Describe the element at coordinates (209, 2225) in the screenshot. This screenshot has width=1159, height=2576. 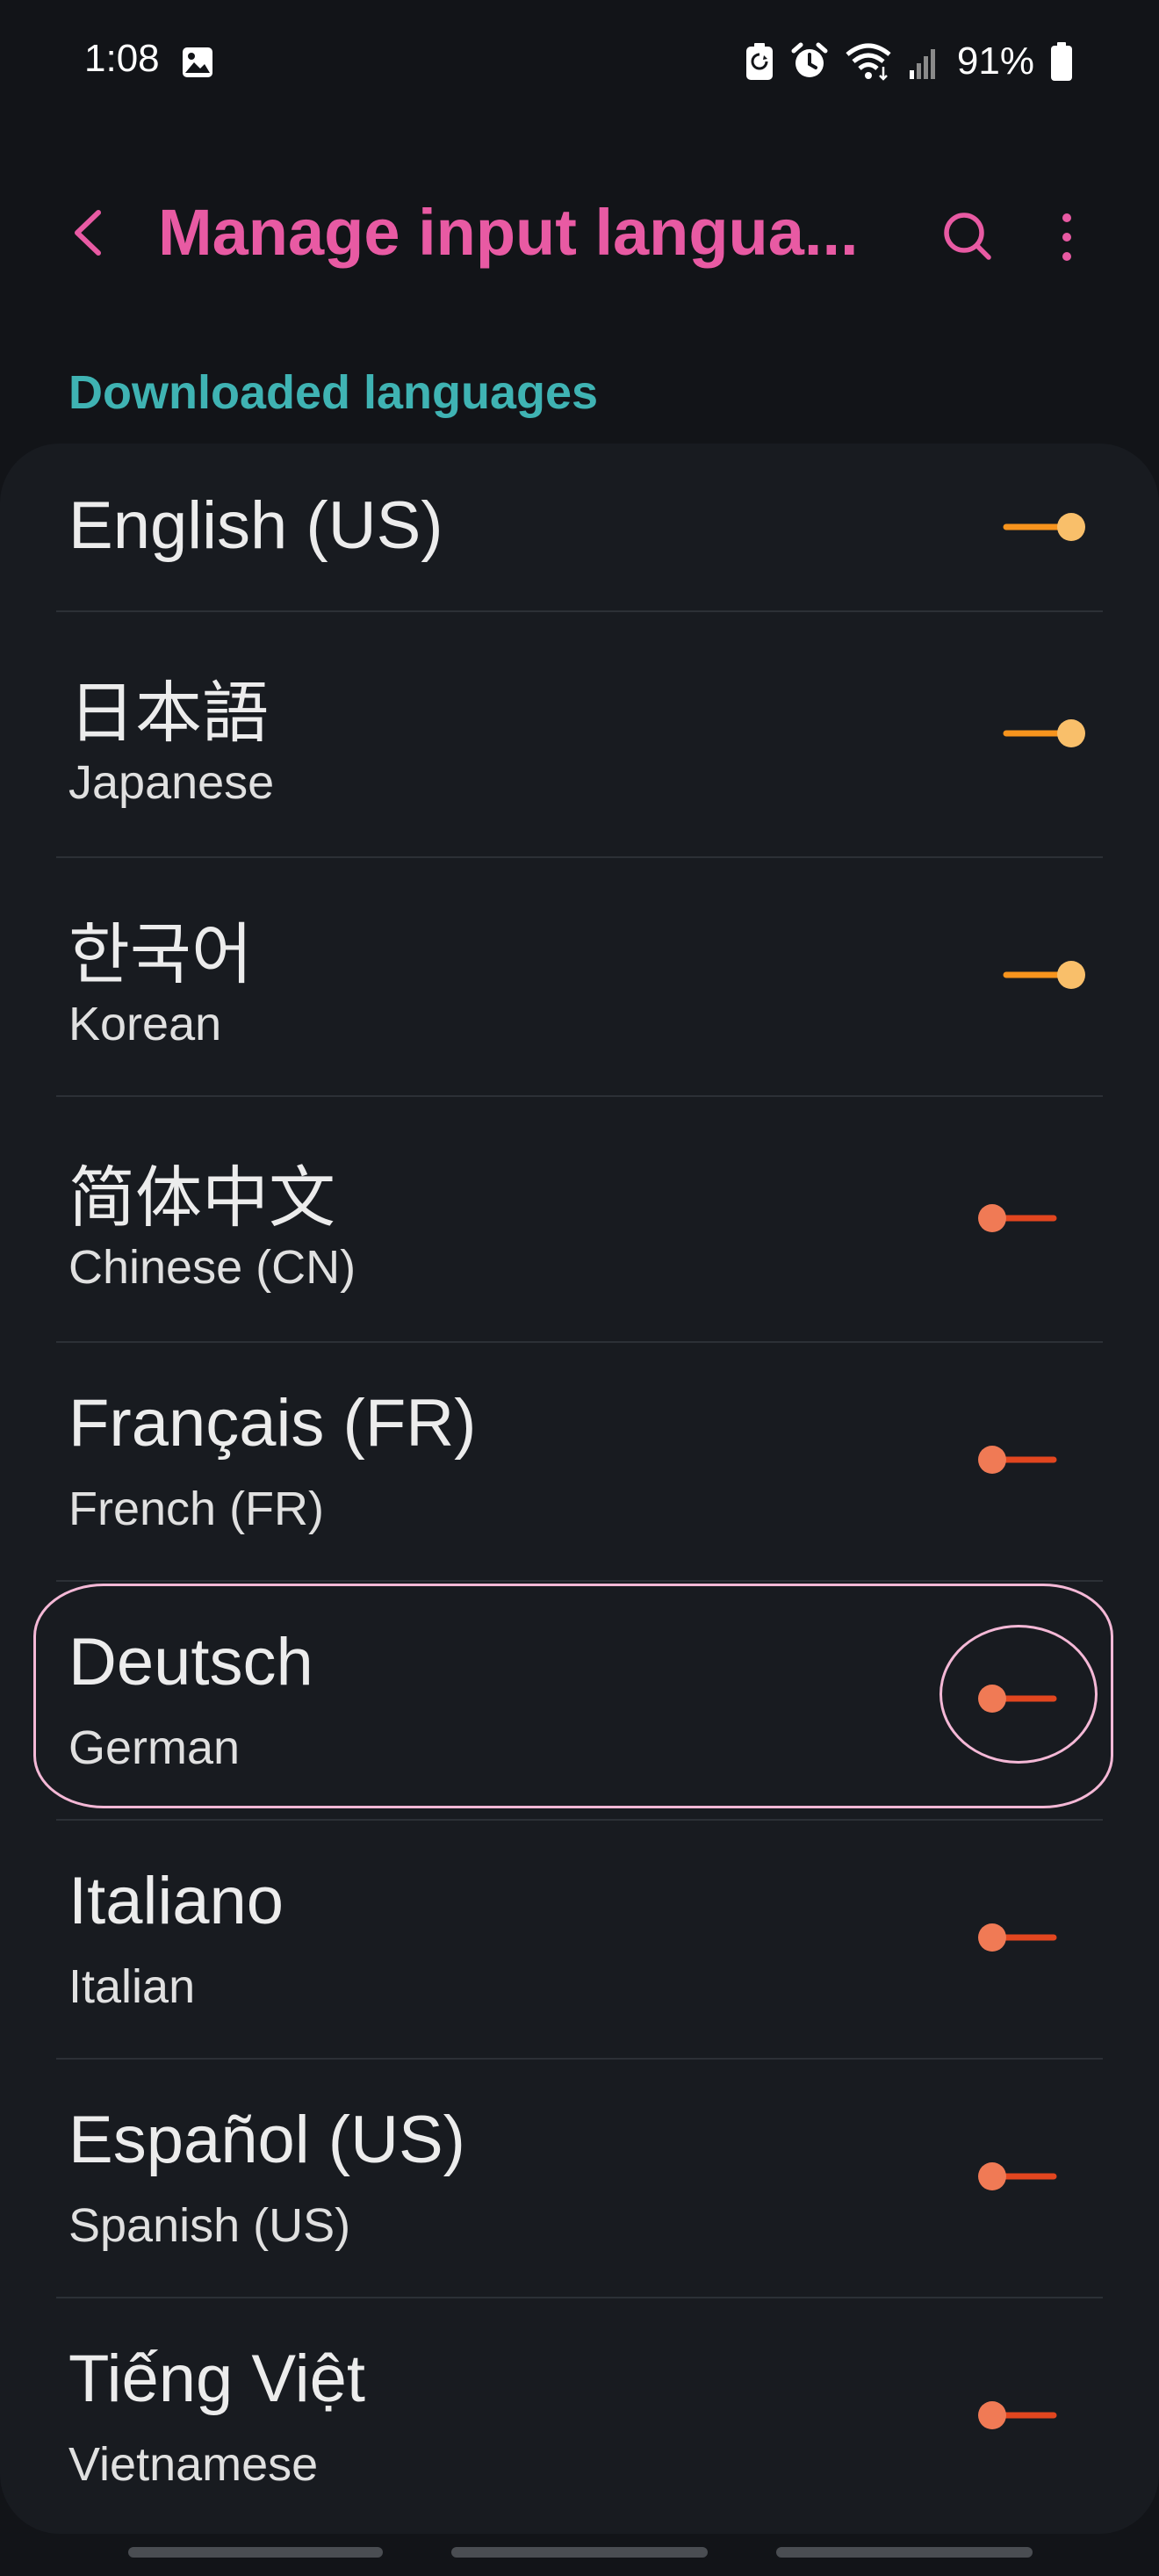
I see `language-subtitle: Spanish (US)` at that location.